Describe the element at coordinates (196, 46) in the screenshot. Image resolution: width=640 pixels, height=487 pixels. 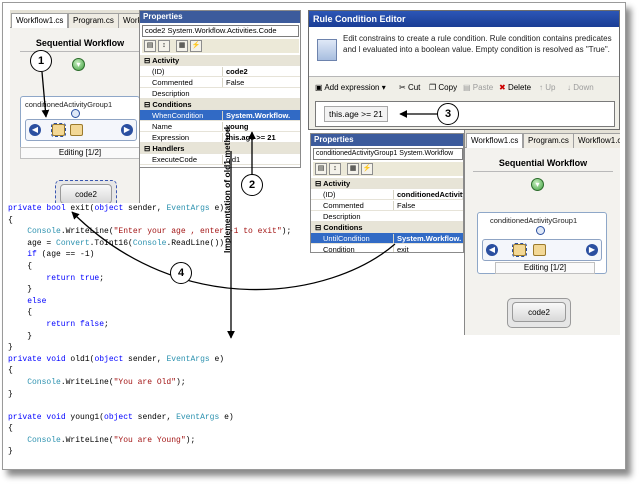
I see `events-icon: ⚡` at that location.